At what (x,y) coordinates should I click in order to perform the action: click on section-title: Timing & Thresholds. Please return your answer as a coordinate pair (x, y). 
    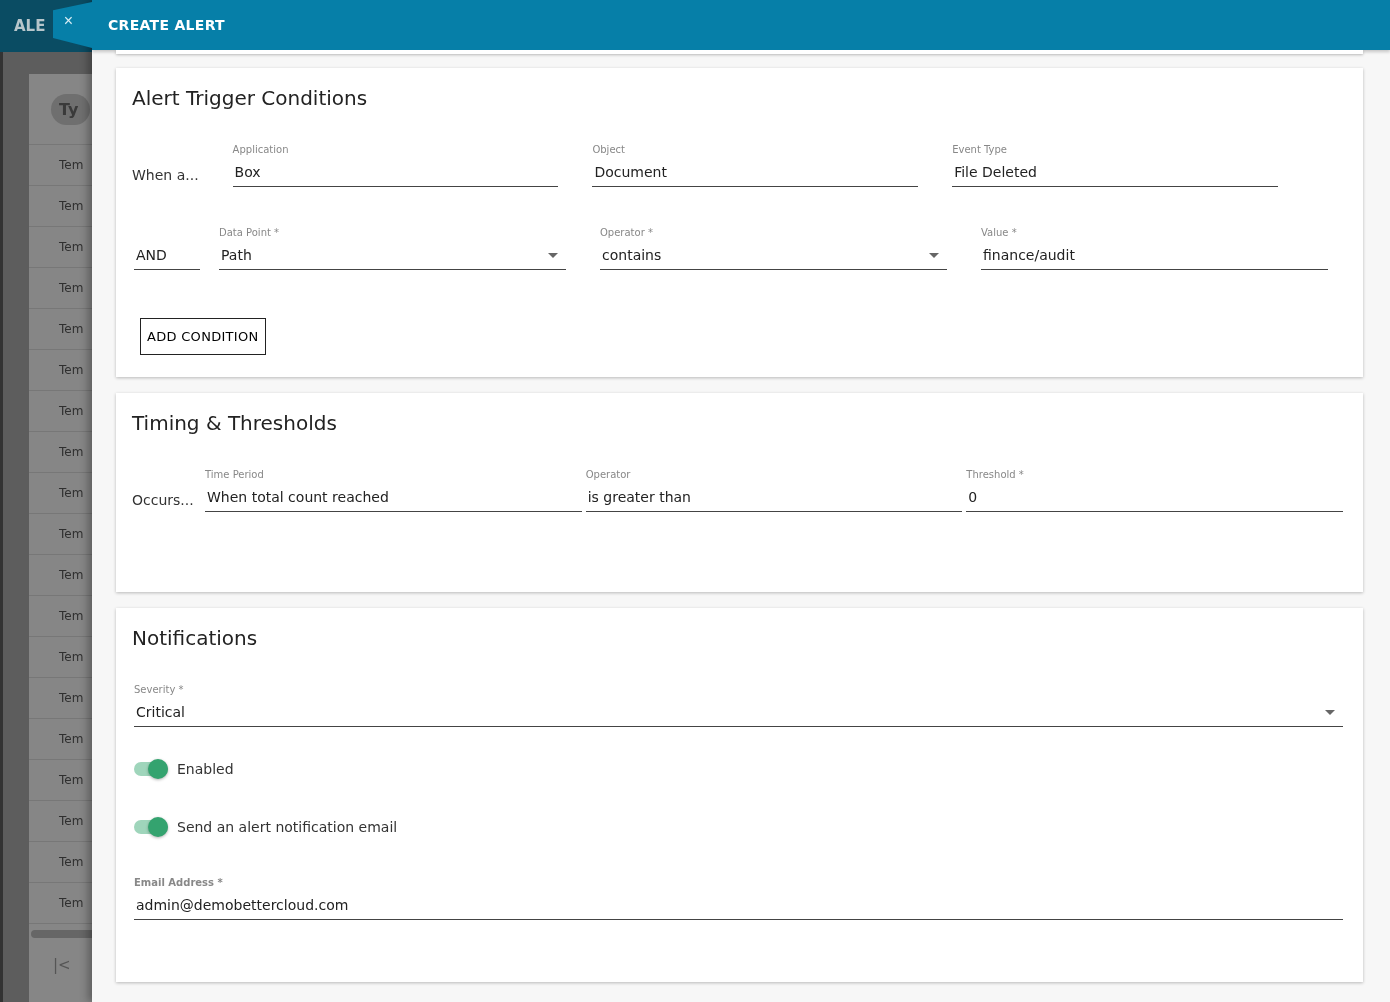
    Looking at the image, I should click on (235, 423).